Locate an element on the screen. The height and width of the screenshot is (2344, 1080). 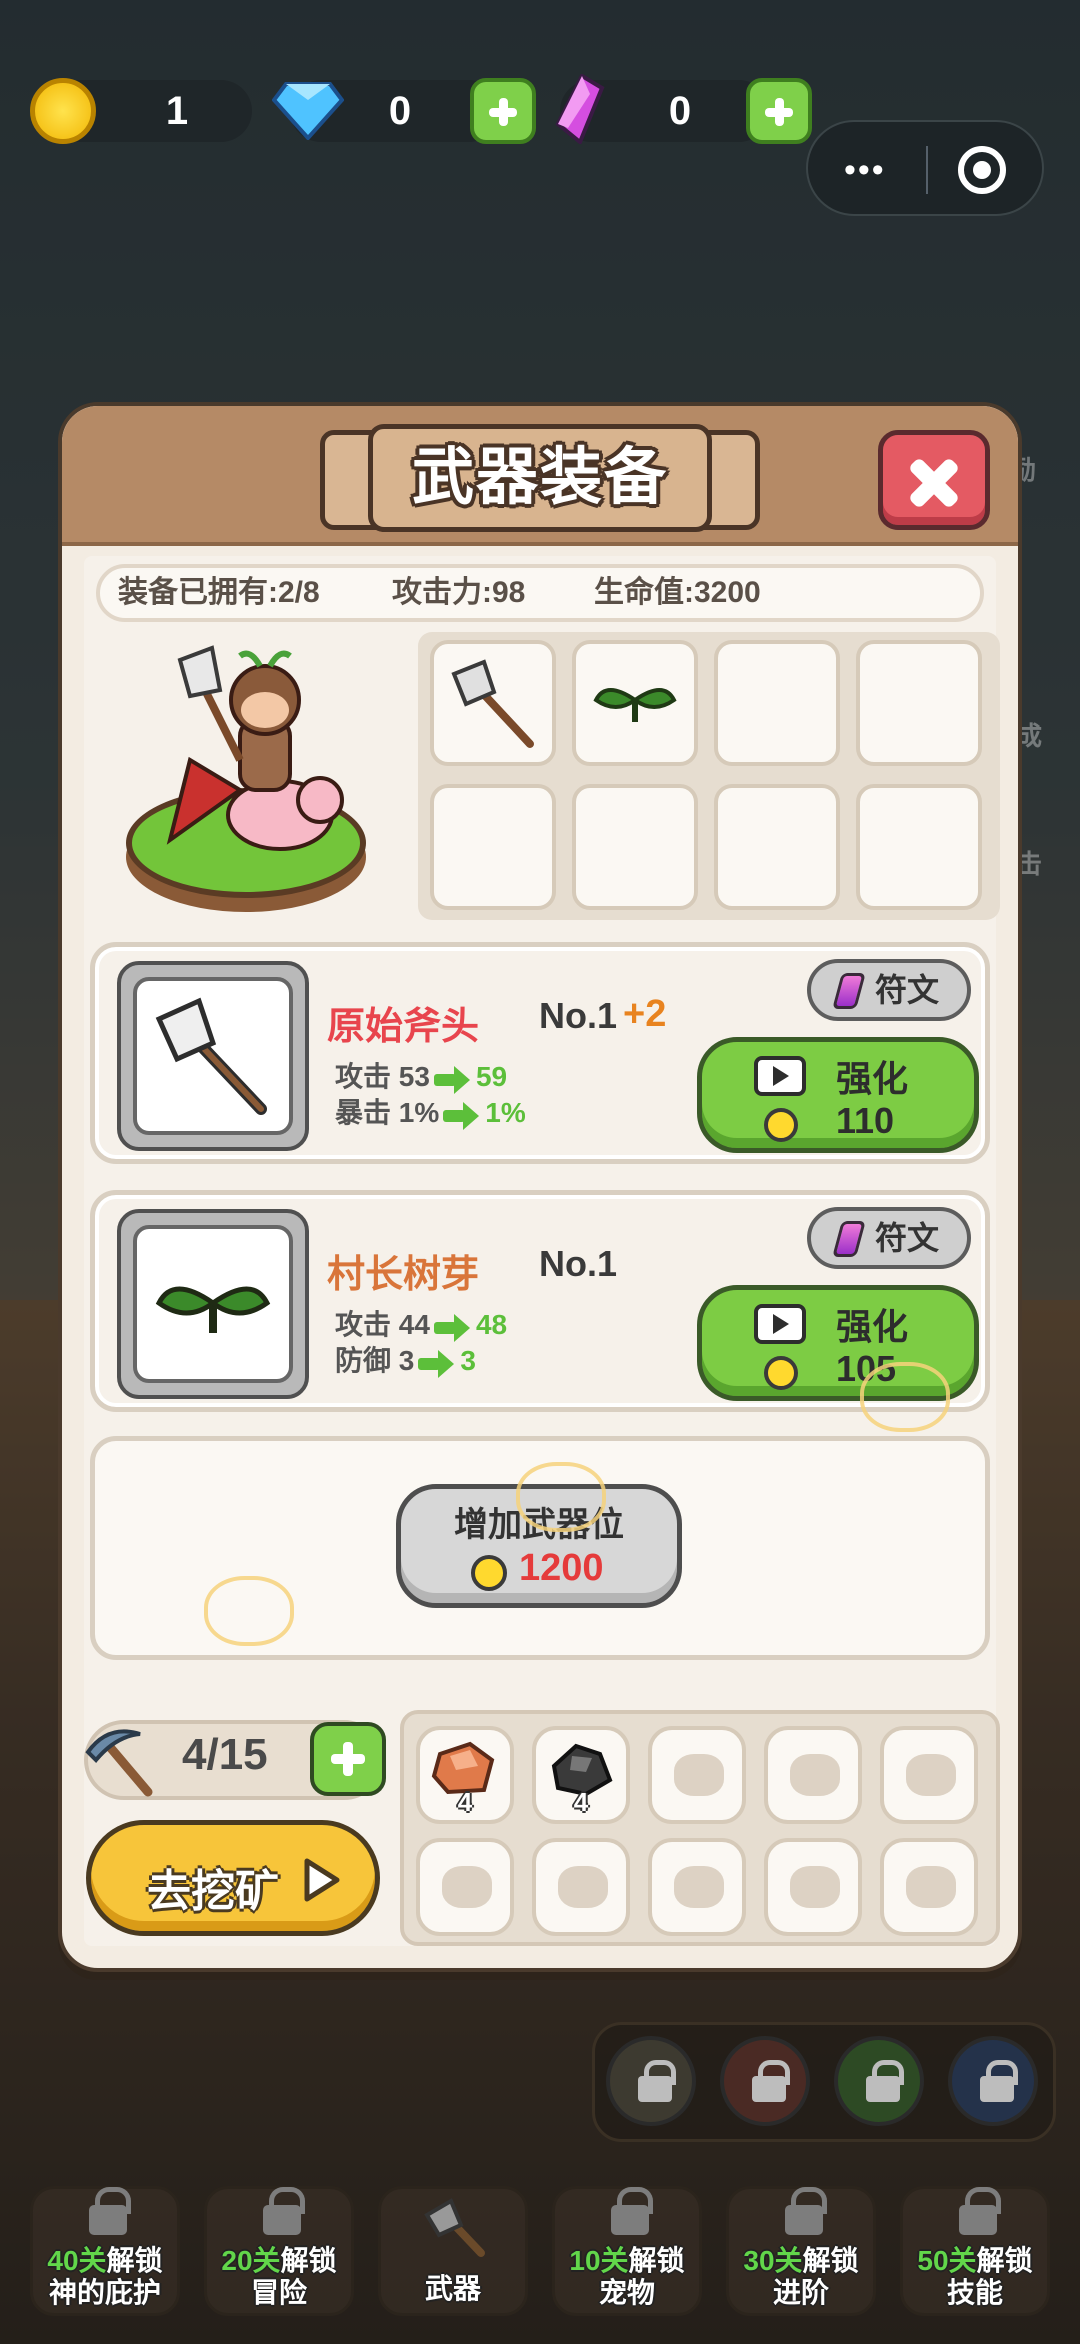
weapon-stat-row: 攻击 44 48 is located at coordinates (421, 1323).